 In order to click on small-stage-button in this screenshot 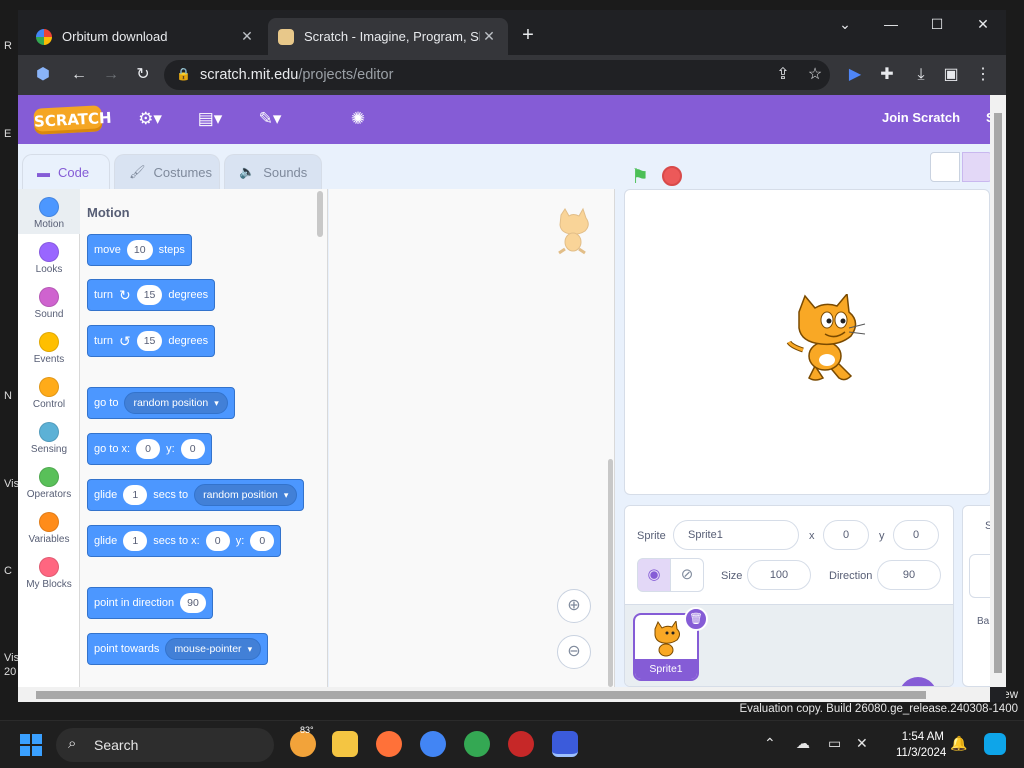, I will do `click(945, 167)`.